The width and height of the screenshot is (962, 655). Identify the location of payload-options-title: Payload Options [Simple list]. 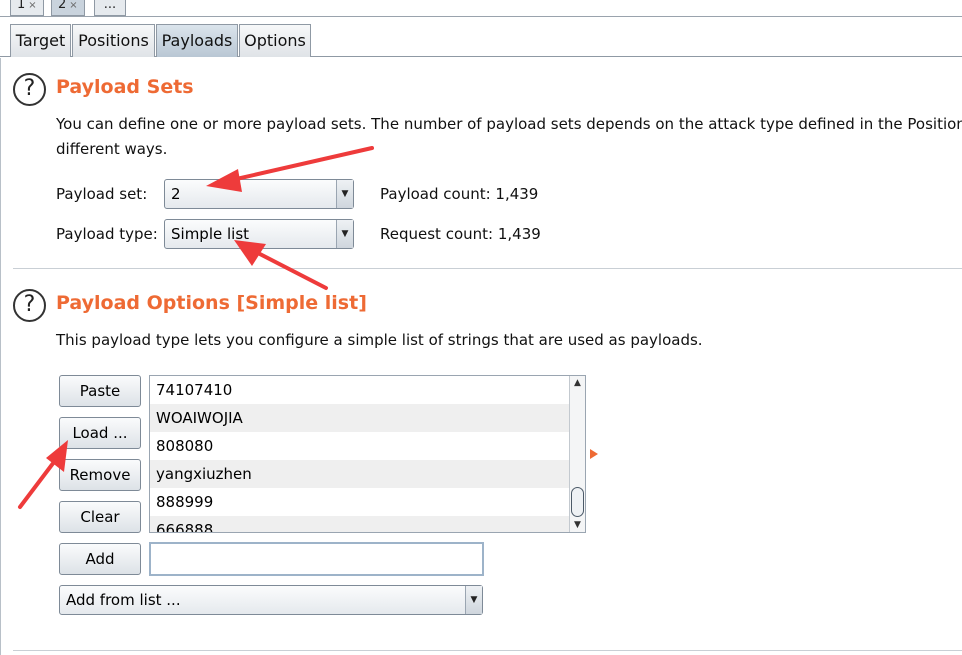
(211, 303).